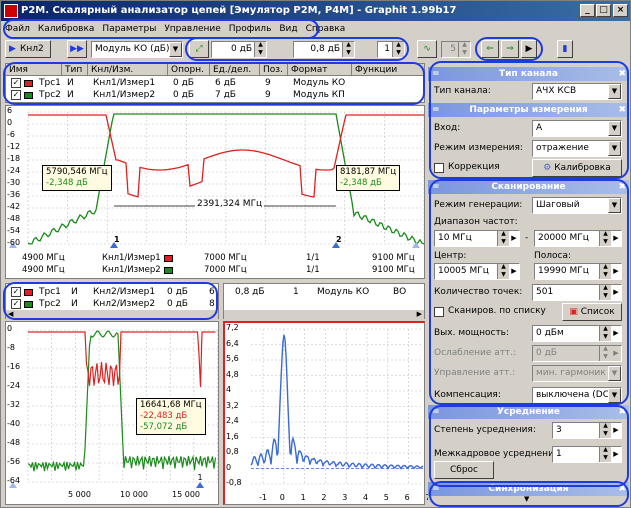 The width and height of the screenshot is (631, 508). Describe the element at coordinates (577, 148) in the screenshot. I see `measure-mode-select: отражение ▼` at that location.